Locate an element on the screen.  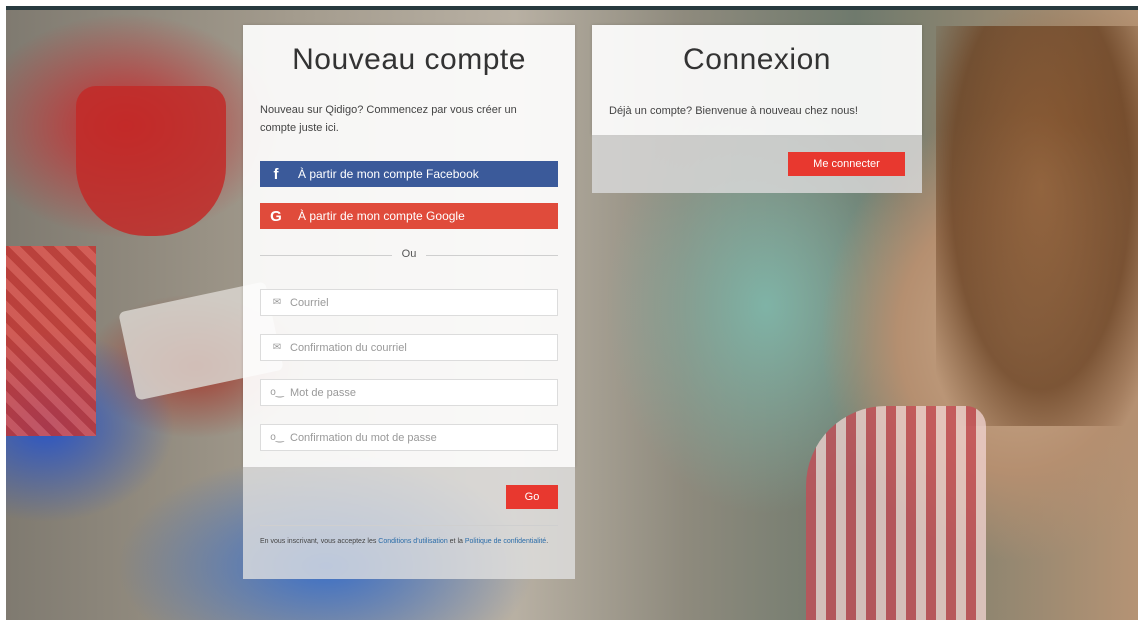
email-confirm-input is located at coordinates (420, 347).